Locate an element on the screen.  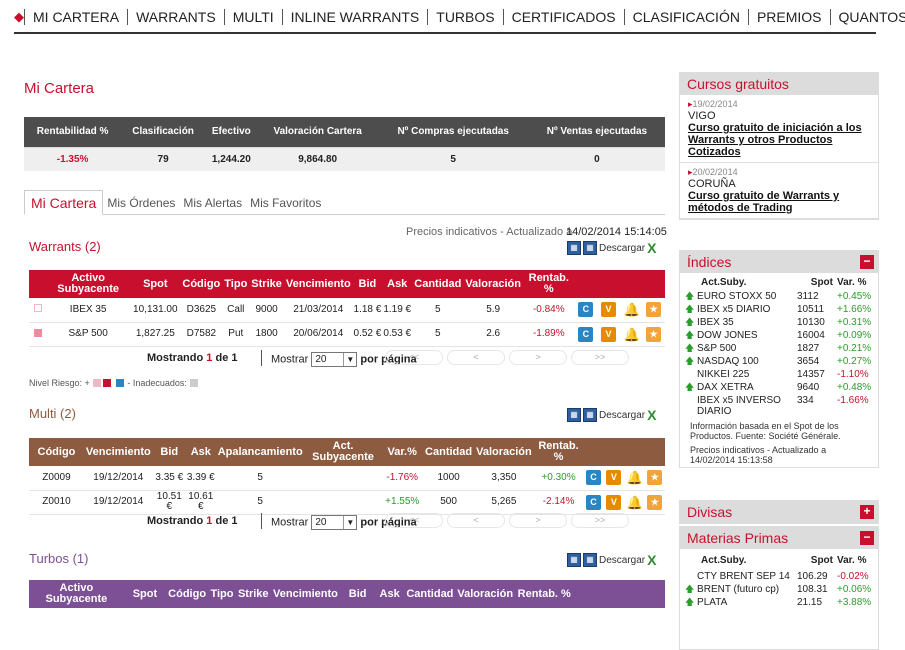
cell-codigo: Z0010 is located at coordinates (56, 502).